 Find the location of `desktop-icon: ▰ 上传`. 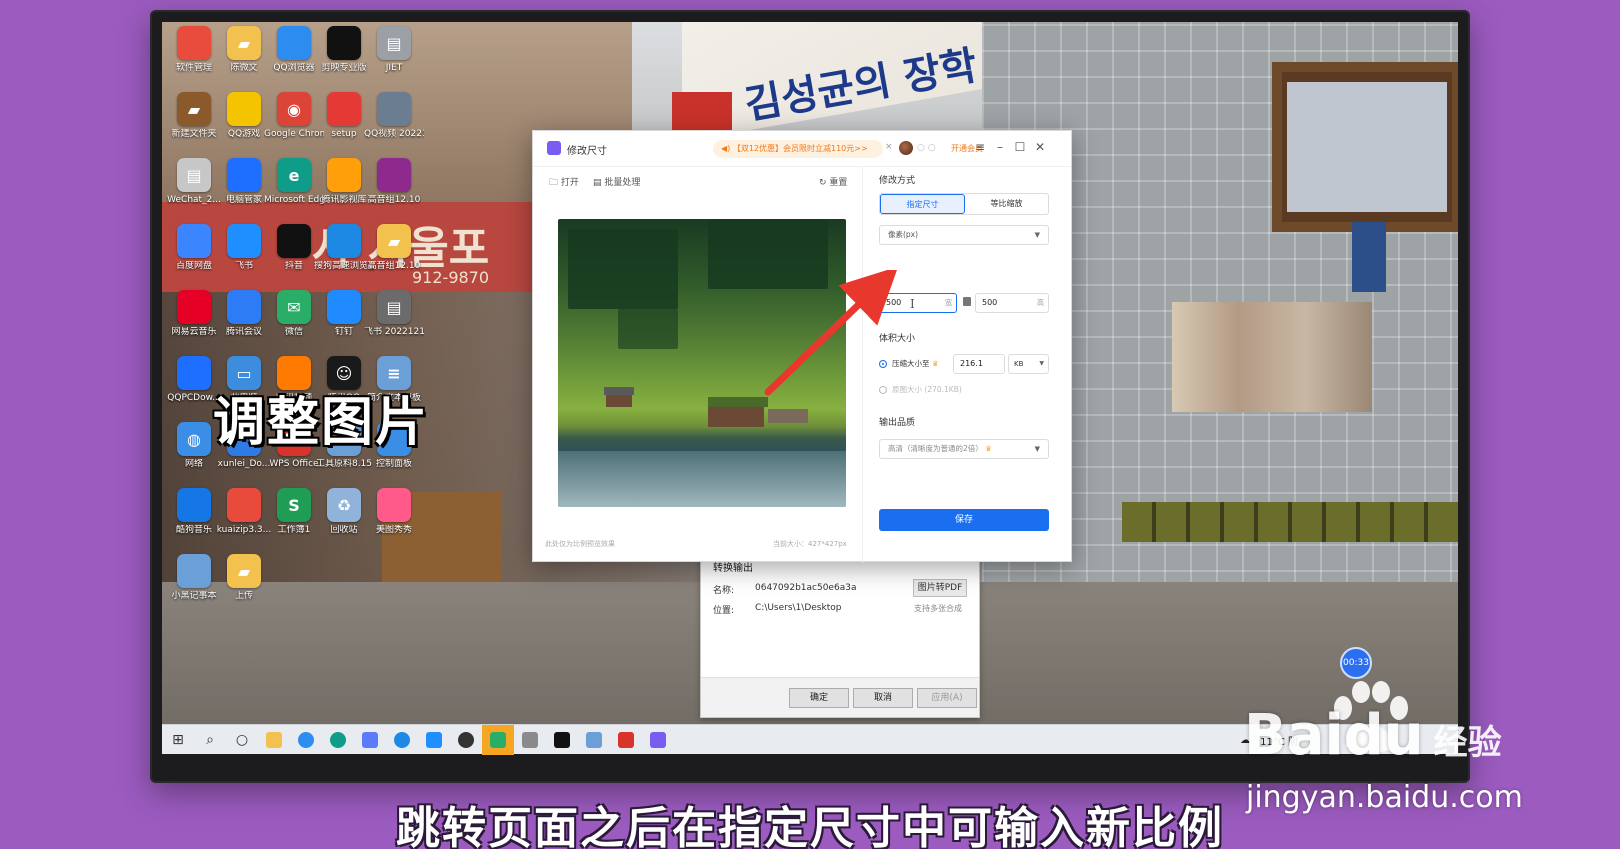

desktop-icon: ▰ 上传 is located at coordinates (244, 578).